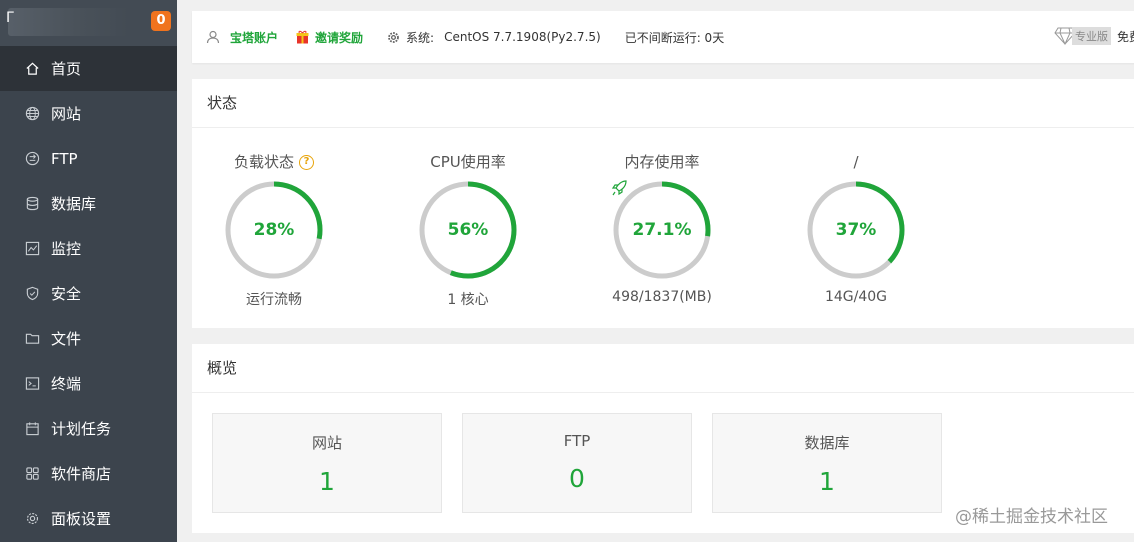 Image resolution: width=1134 pixels, height=542 pixels. Describe the element at coordinates (827, 443) in the screenshot. I see `card-label: 数据库` at that location.